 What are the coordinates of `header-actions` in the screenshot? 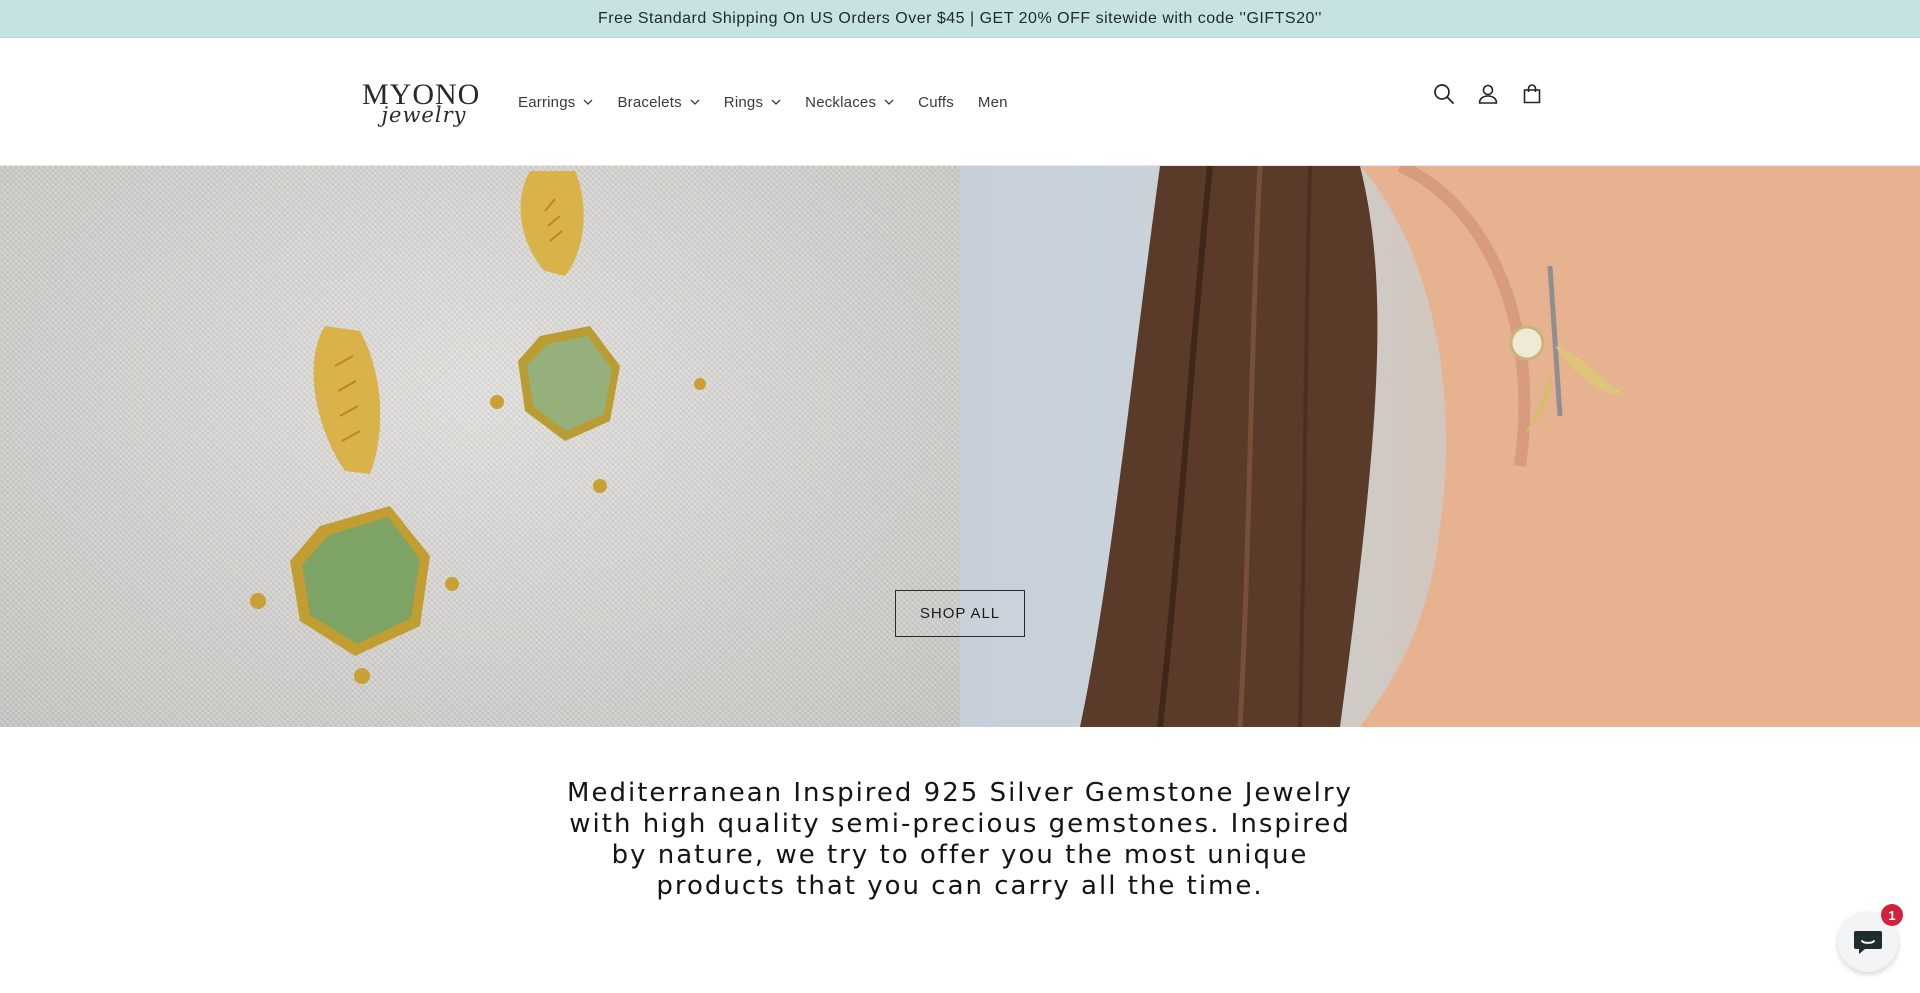 It's located at (1488, 94).